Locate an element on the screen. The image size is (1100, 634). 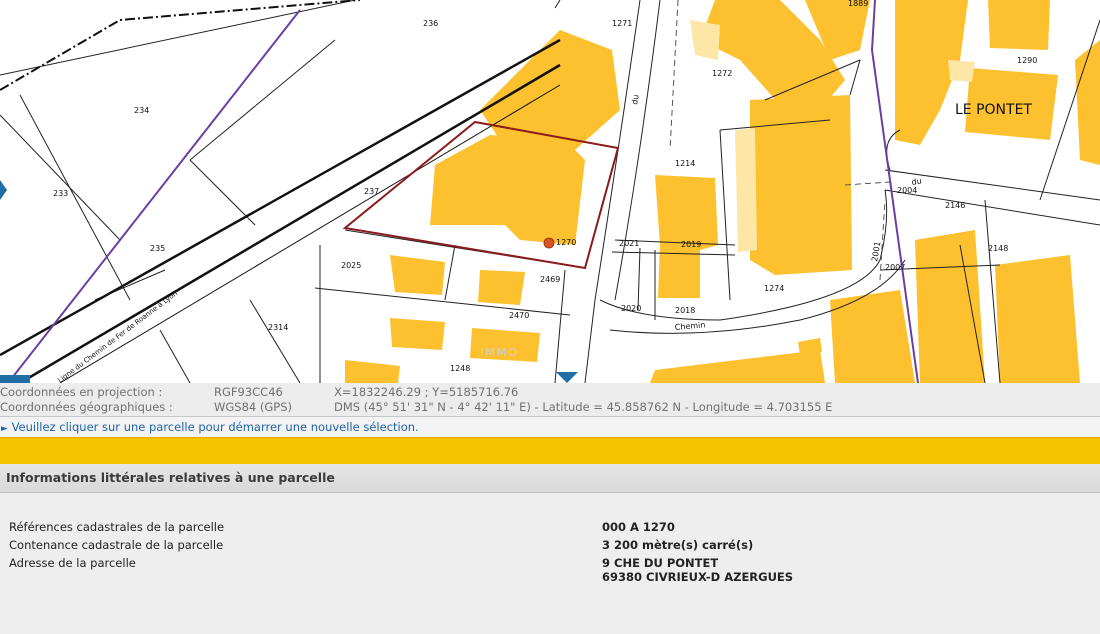
notice-arrow-icon: ► is located at coordinates (4, 429).